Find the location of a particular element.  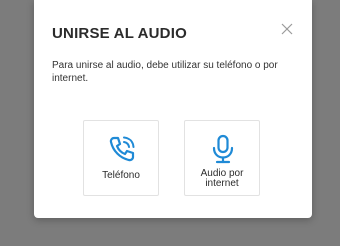

phone-icon is located at coordinates (122, 149).